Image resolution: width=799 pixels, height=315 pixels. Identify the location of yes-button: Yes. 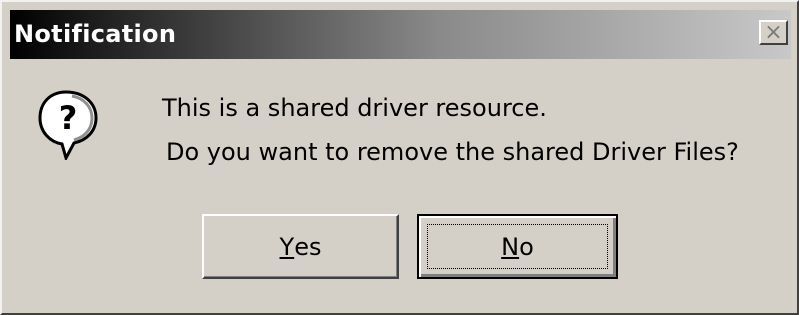
(300, 246).